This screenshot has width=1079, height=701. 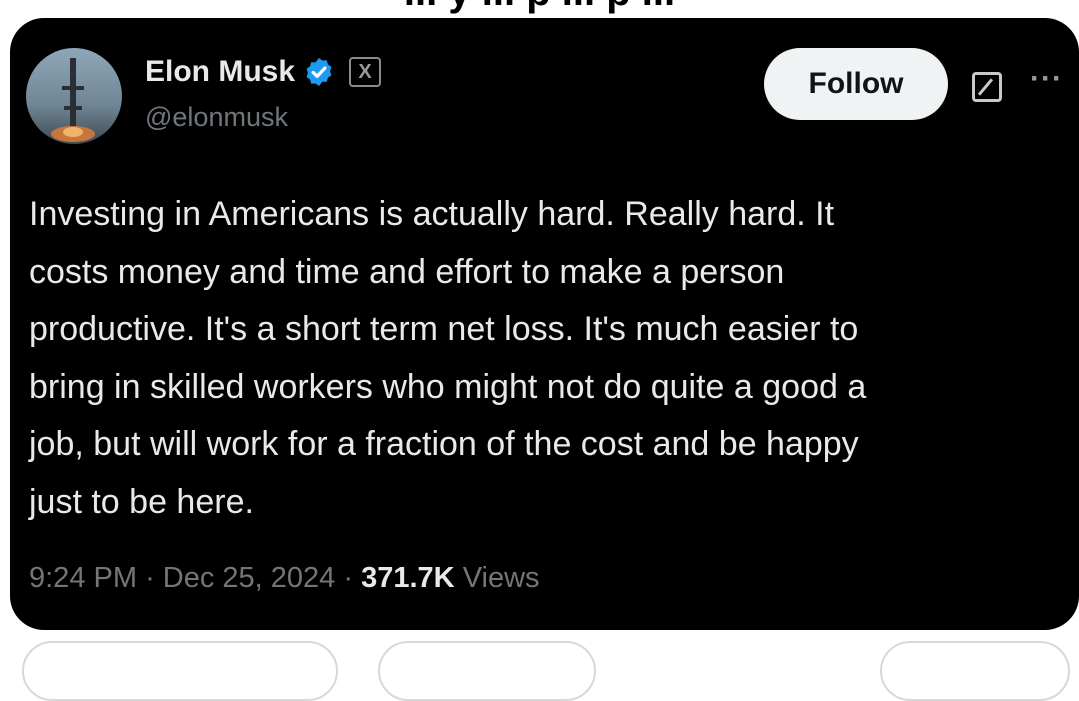 What do you see at coordinates (365, 72) in the screenshot?
I see `x-affiliation-icon: X` at bounding box center [365, 72].